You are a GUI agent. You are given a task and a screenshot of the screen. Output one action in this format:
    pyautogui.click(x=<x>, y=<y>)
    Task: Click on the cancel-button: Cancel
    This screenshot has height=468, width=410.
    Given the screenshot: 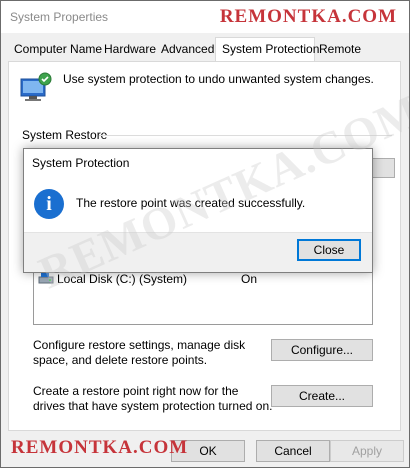 What is the action you would take?
    pyautogui.click(x=293, y=451)
    